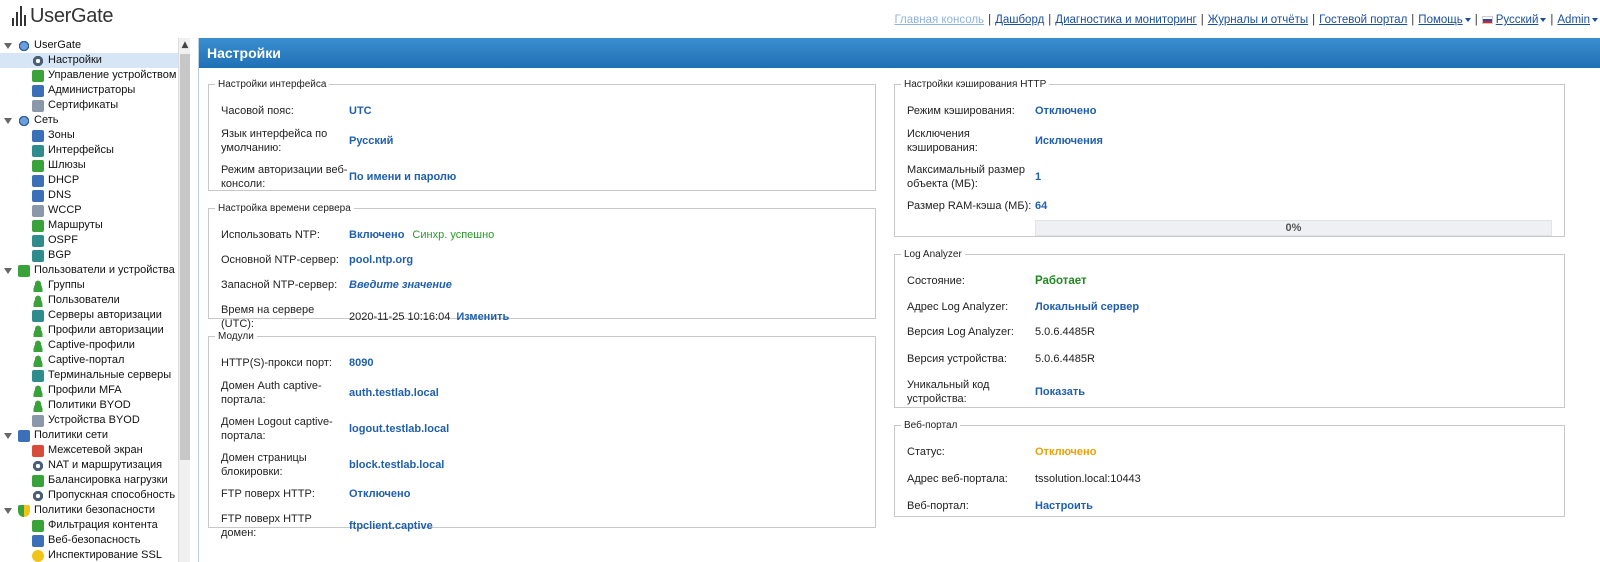  Describe the element at coordinates (38, 495) in the screenshot. I see `bandwidth-icon` at that location.